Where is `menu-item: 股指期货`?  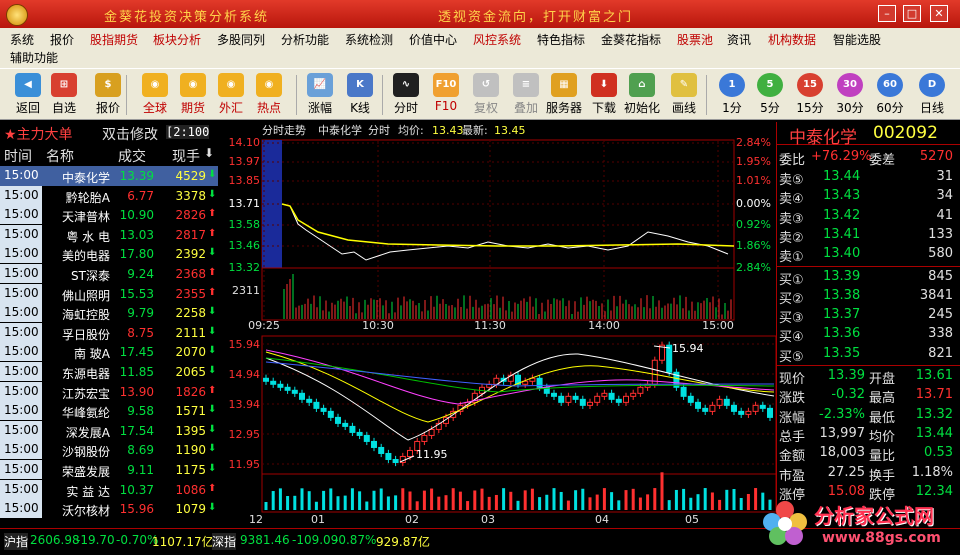 menu-item: 股指期货 is located at coordinates (114, 39).